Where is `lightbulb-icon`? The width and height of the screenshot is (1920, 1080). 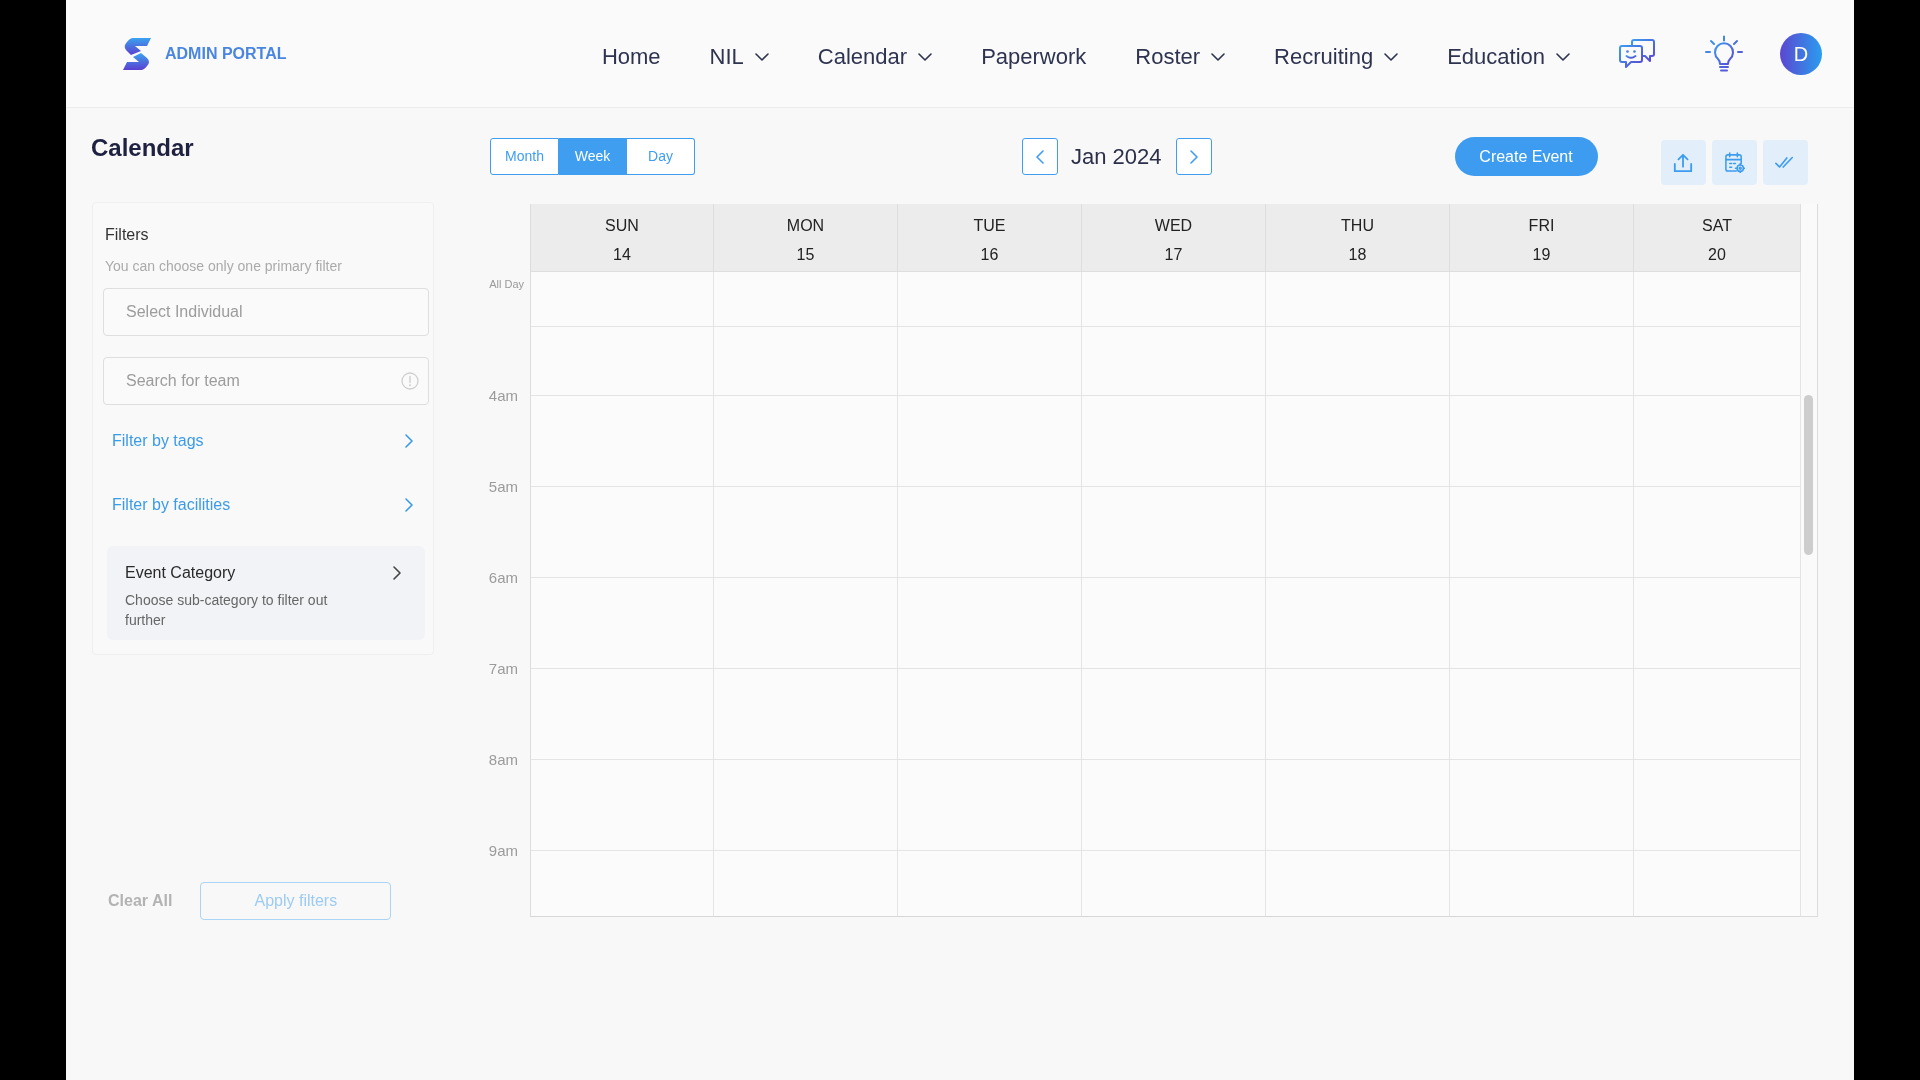
lightbulb-icon is located at coordinates (1724, 53).